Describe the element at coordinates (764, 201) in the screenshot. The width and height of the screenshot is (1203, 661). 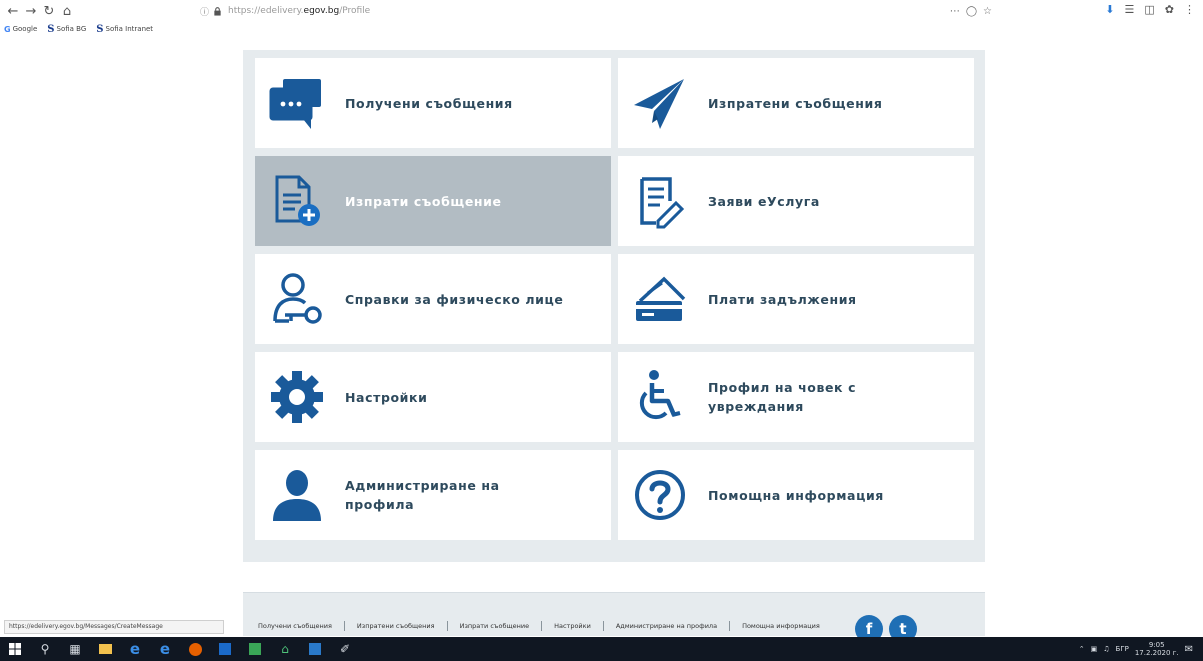
I see `tile-label: Заяви еУслуга` at that location.